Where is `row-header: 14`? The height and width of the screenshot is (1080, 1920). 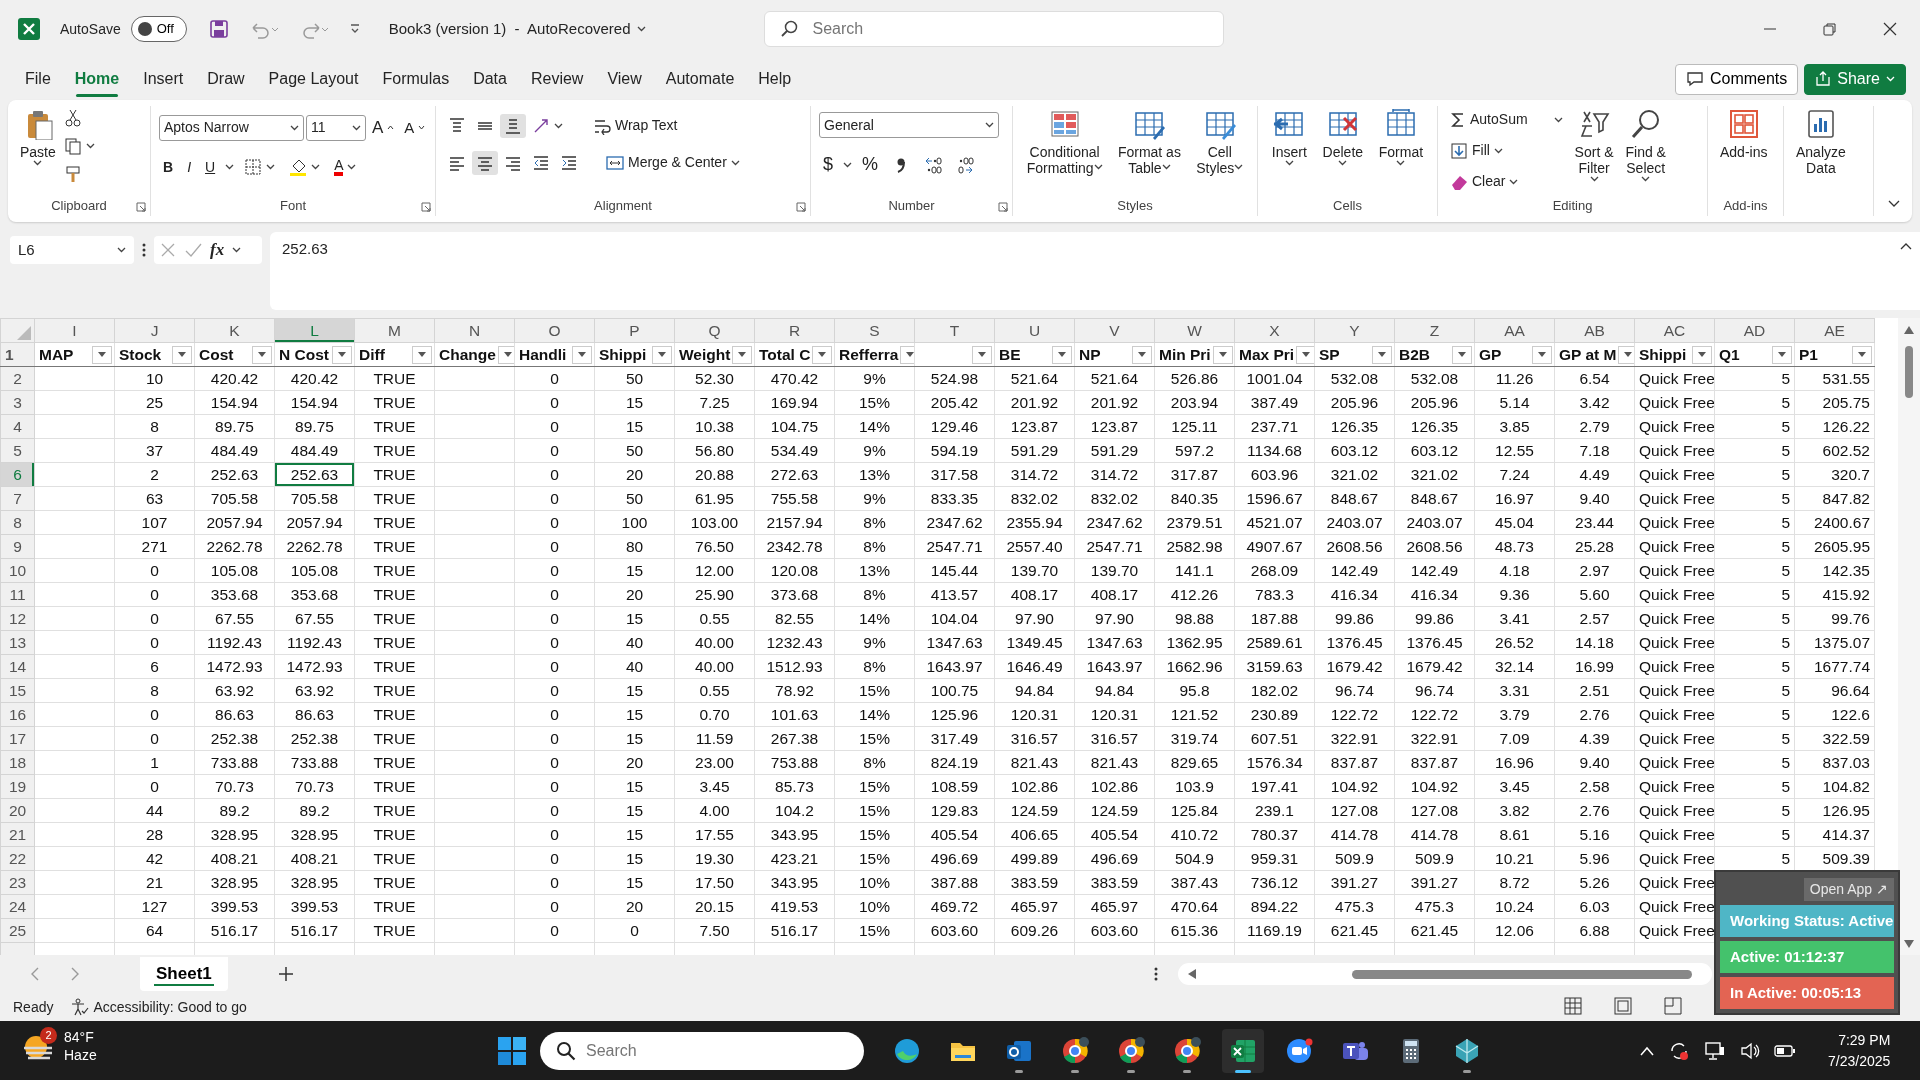 row-header: 14 is located at coordinates (17, 666).